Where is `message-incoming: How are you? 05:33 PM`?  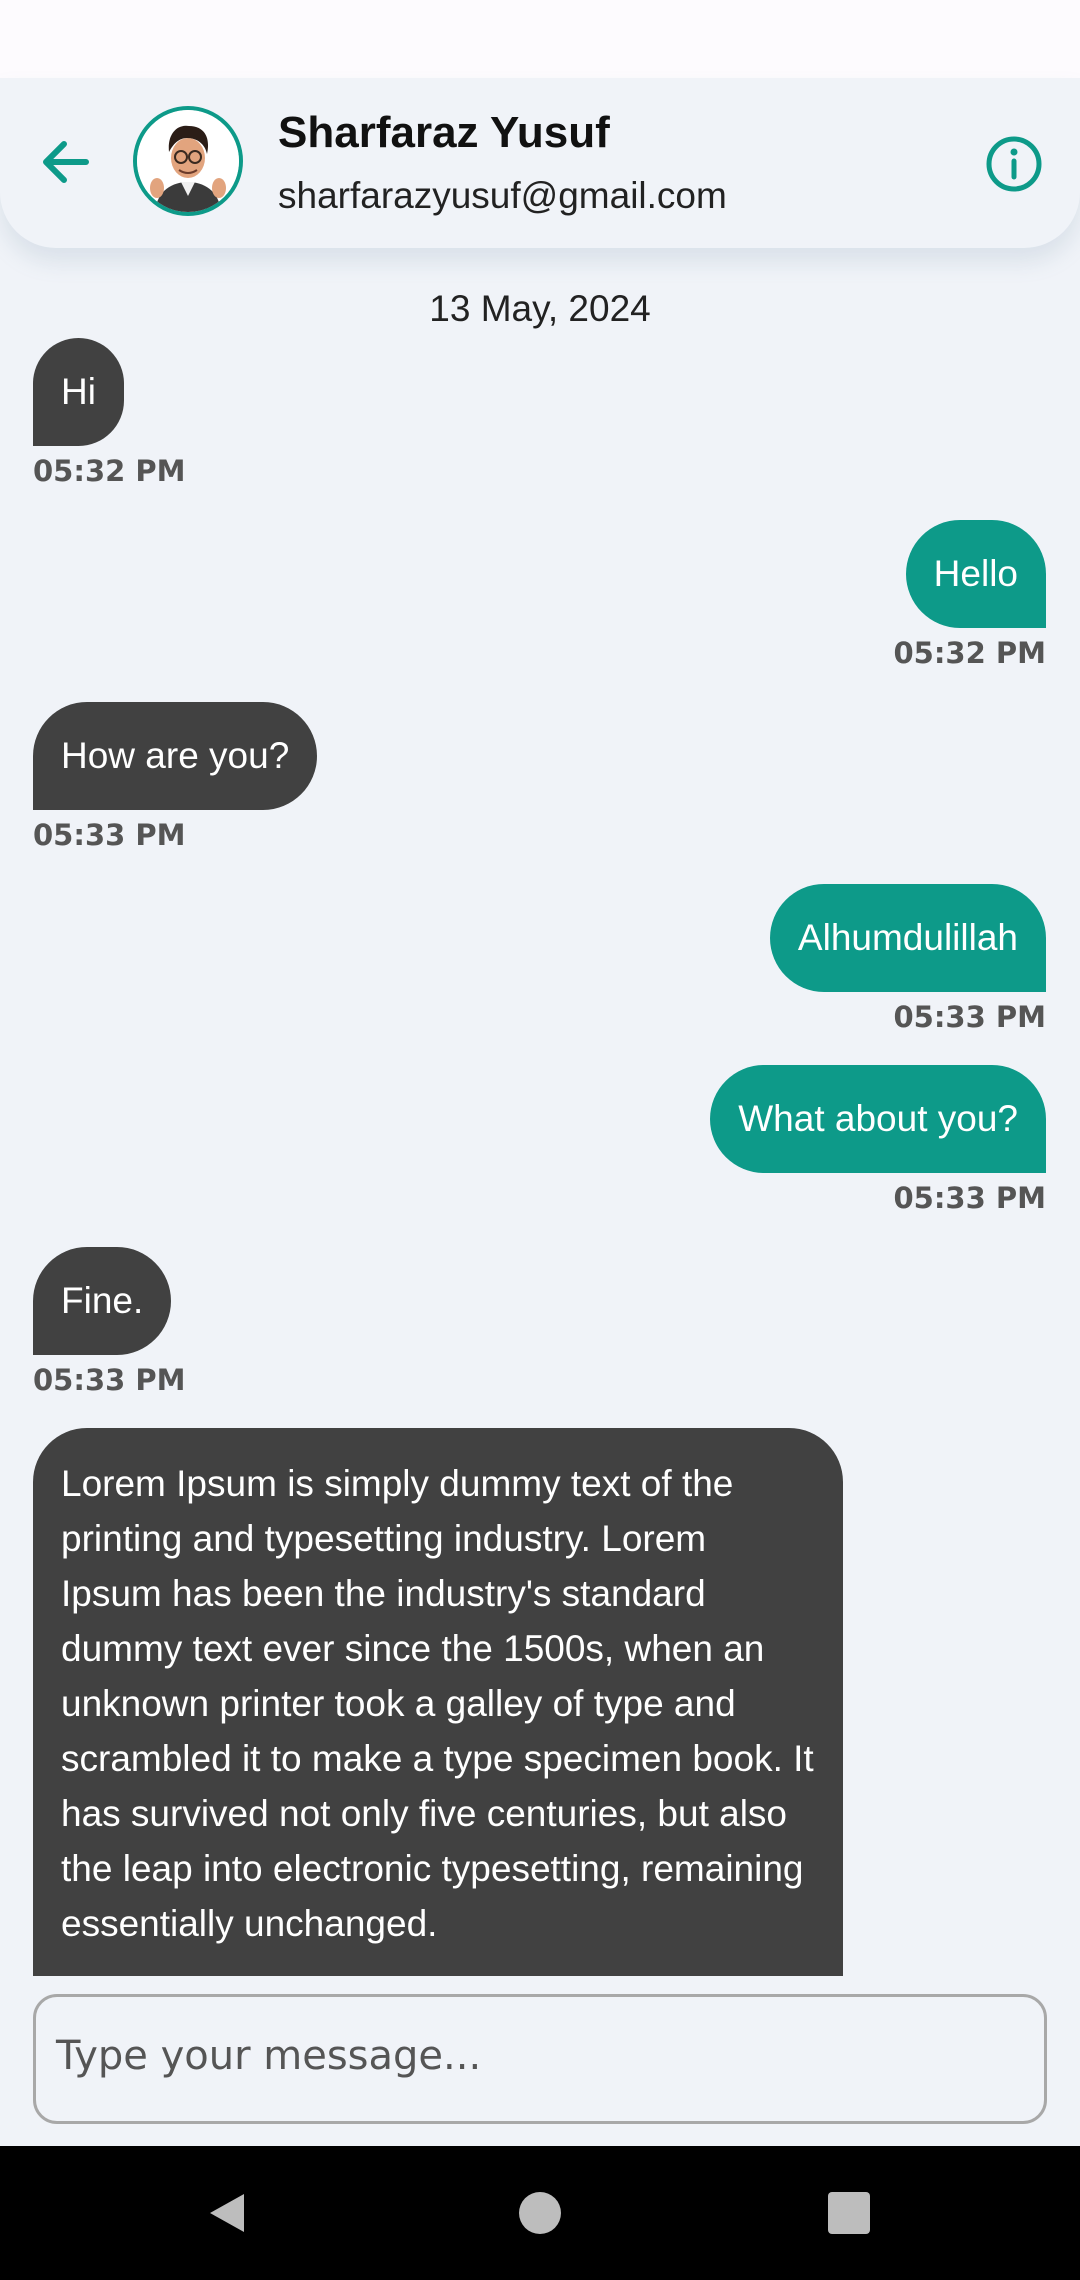 message-incoming: How are you? 05:33 PM is located at coordinates (175, 777).